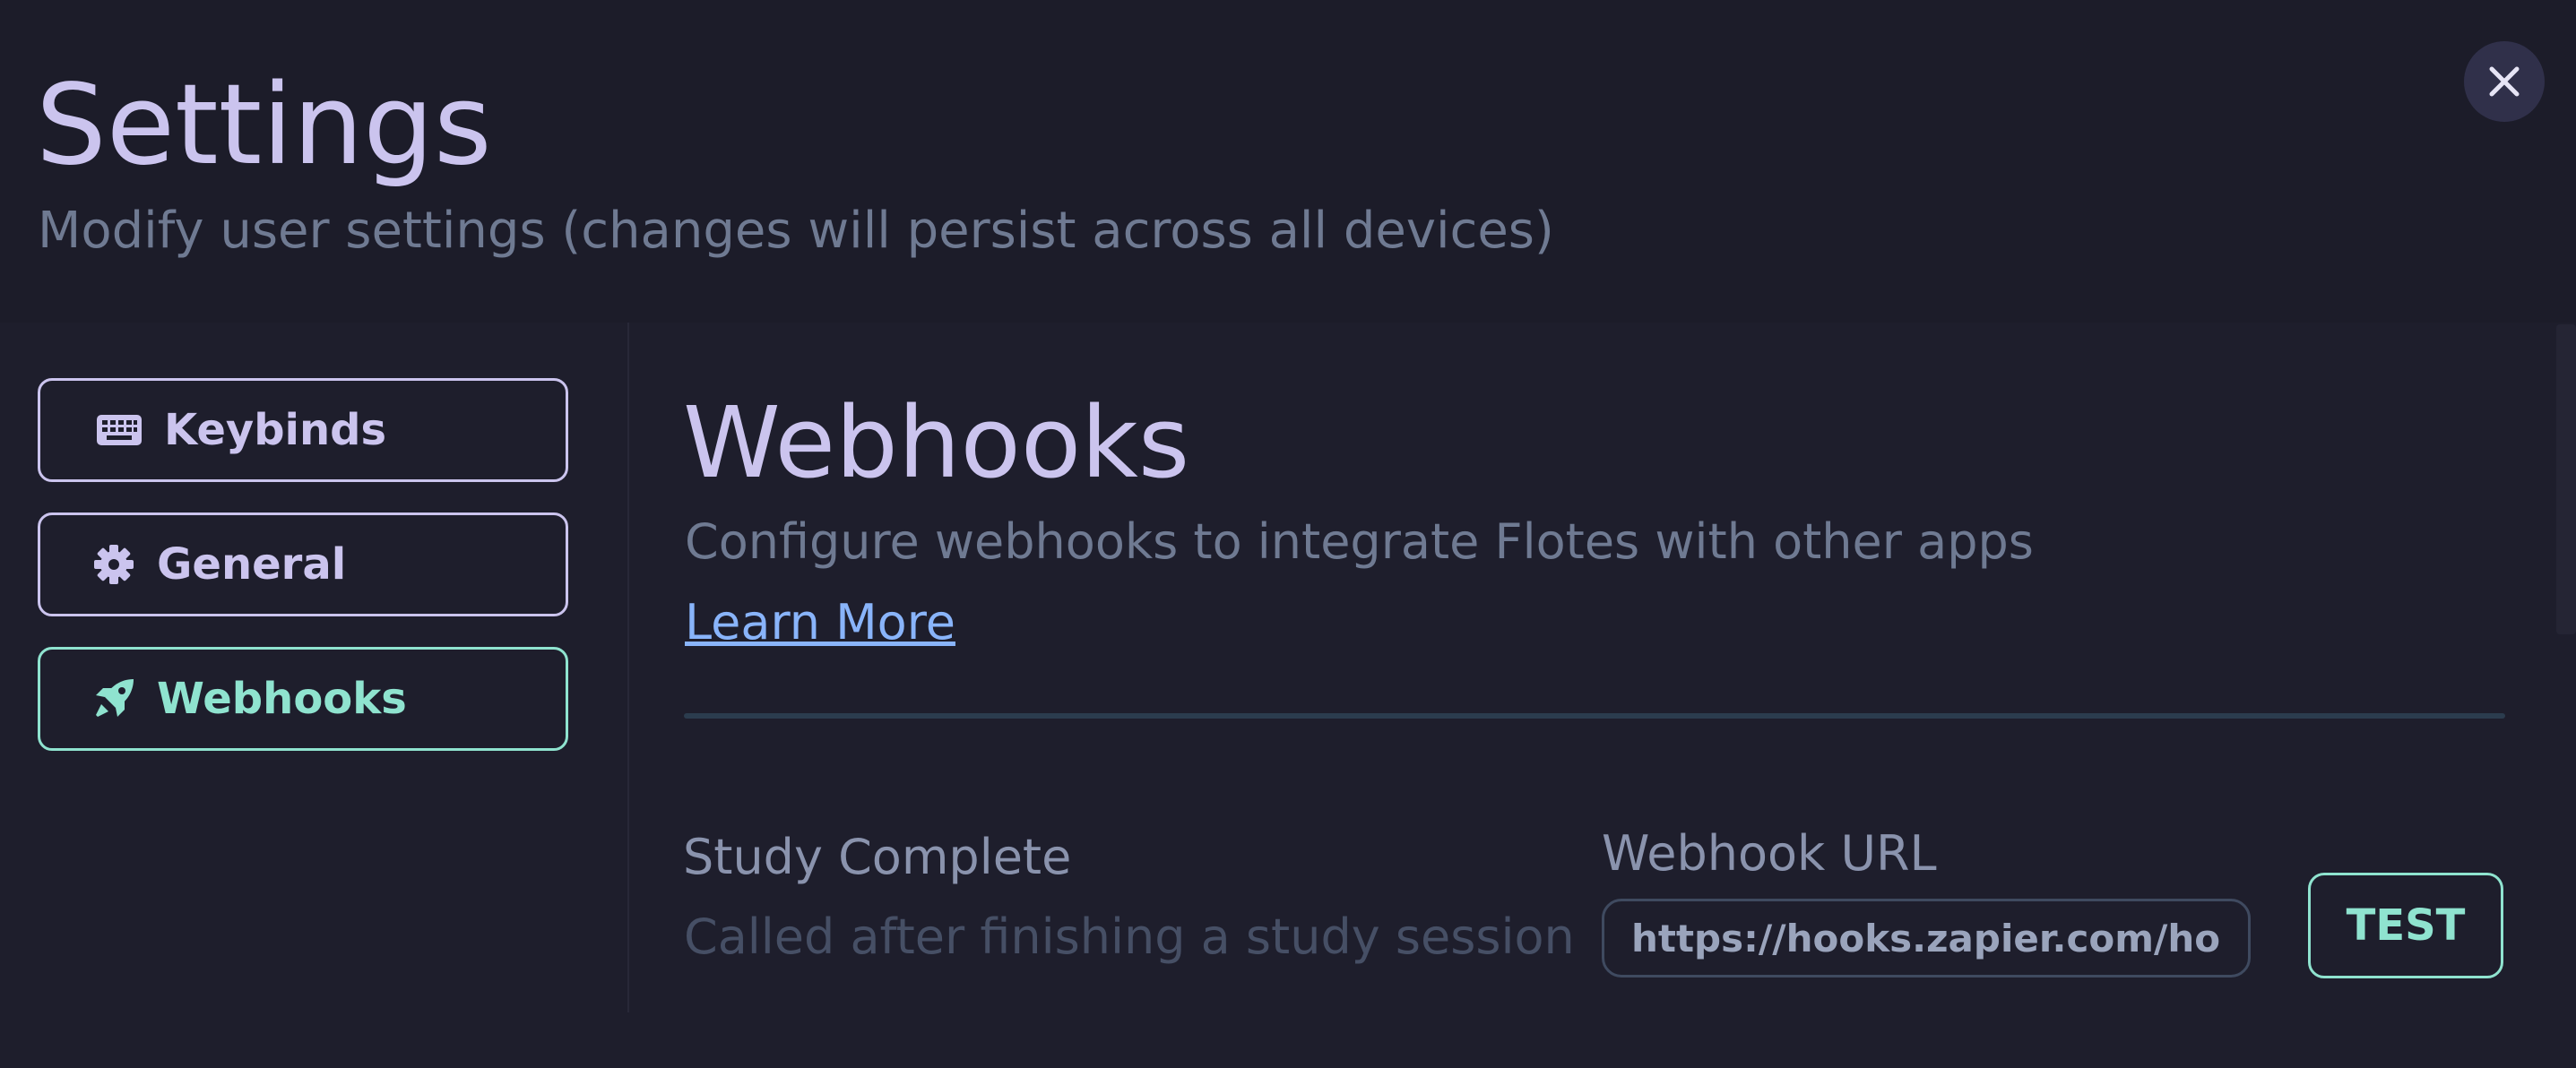 The width and height of the screenshot is (2576, 1068). Describe the element at coordinates (820, 623) in the screenshot. I see `learn-more-link: Learn More` at that location.